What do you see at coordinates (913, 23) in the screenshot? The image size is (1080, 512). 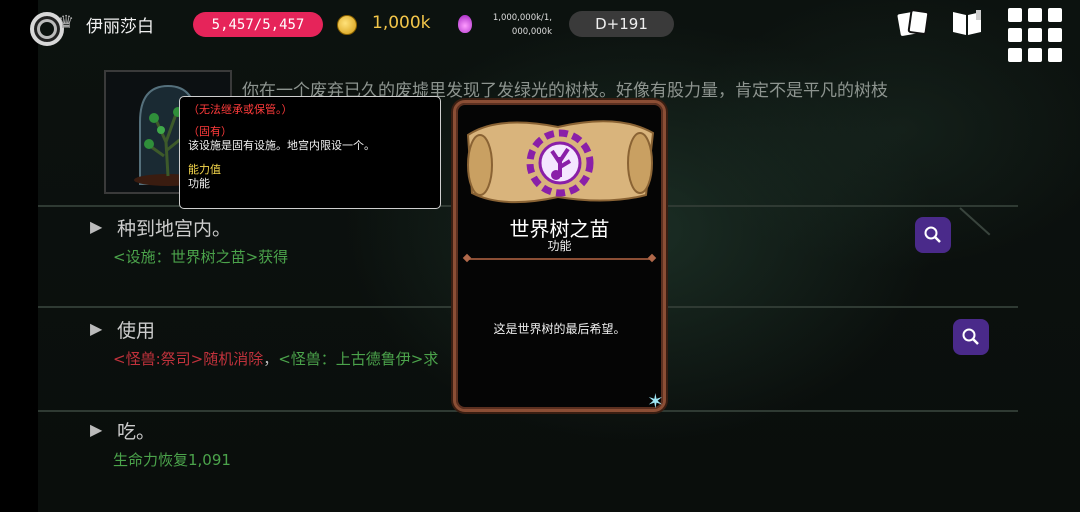 I see `cards-icon` at bounding box center [913, 23].